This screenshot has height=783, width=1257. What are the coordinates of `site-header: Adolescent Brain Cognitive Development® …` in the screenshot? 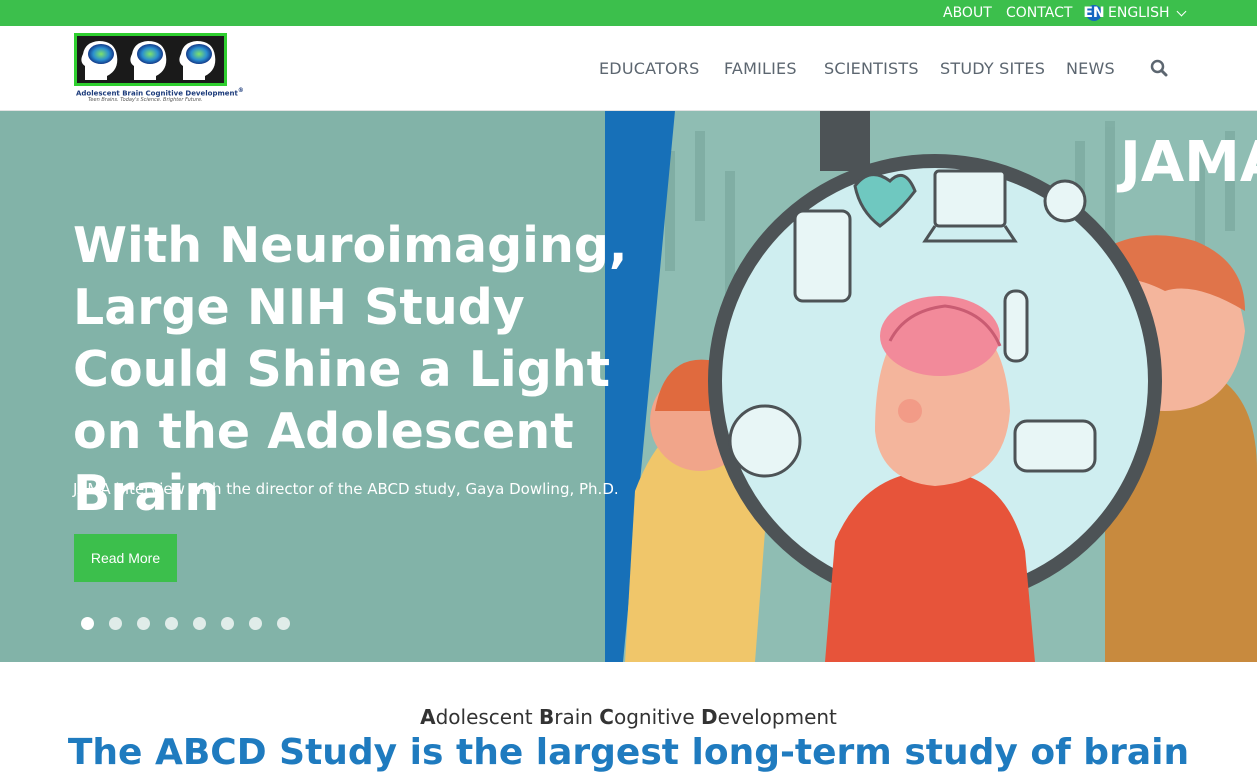 It's located at (628, 68).